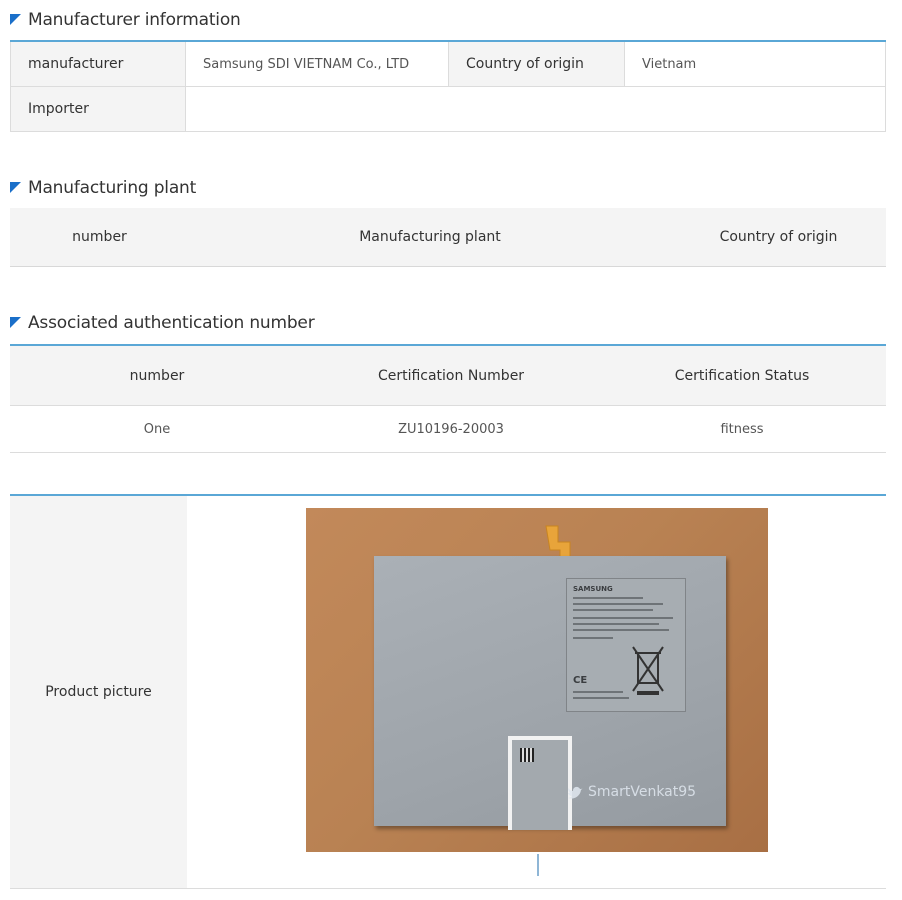 The width and height of the screenshot is (902, 900). What do you see at coordinates (134, 20) in the screenshot?
I see `section-title-text: Manufacturer information` at bounding box center [134, 20].